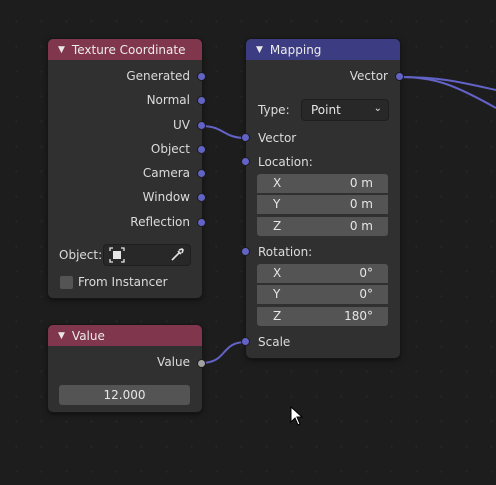  I want to click on output-normal: Normal, so click(168, 100).